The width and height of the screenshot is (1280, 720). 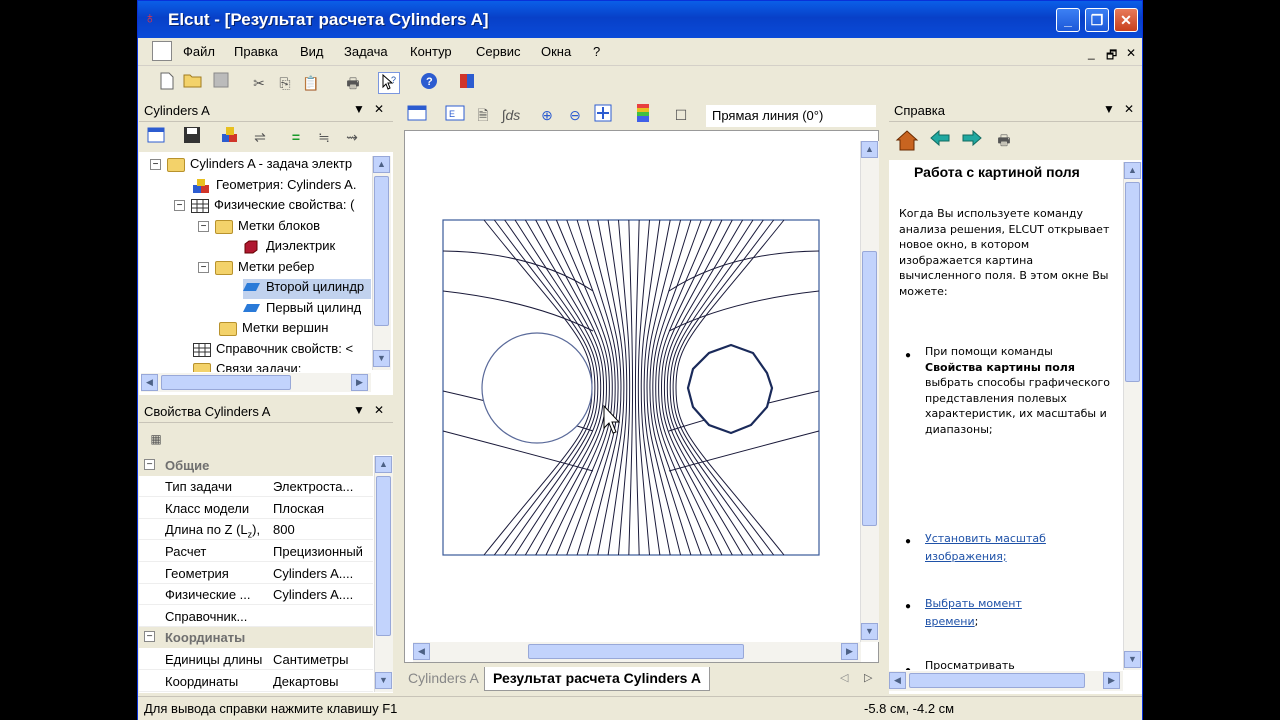 What do you see at coordinates (256, 51) in the screenshot?
I see `menu-edit: Правка` at bounding box center [256, 51].